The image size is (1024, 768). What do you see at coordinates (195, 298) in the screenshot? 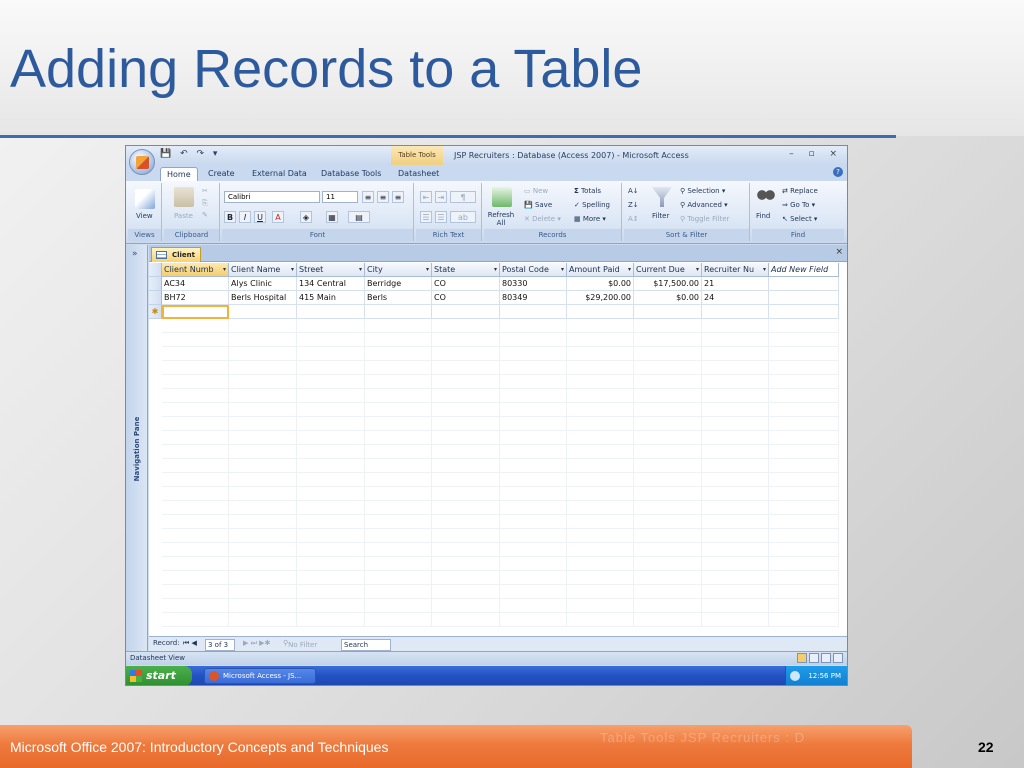
I see `table-cell: BH72` at bounding box center [195, 298].